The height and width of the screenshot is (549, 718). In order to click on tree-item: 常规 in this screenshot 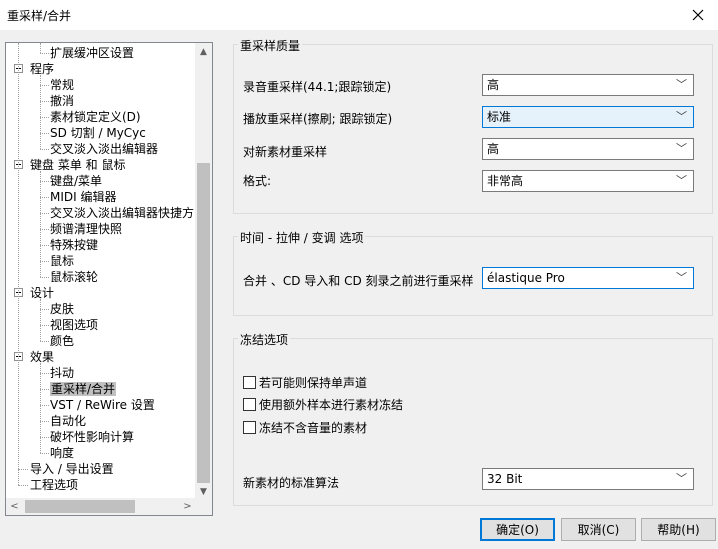, I will do `click(62, 85)`.